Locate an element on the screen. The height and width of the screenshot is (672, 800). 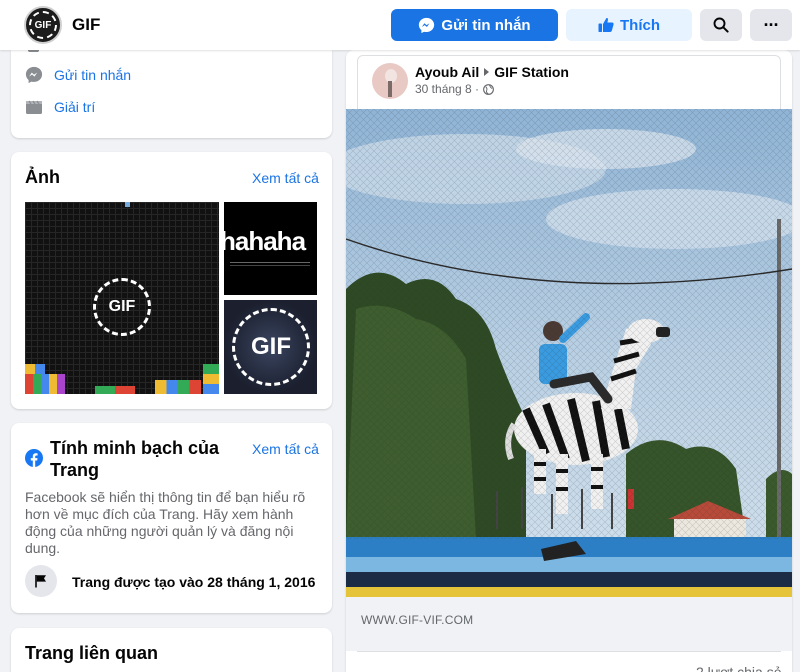
like-label: Thích is located at coordinates (640, 25).